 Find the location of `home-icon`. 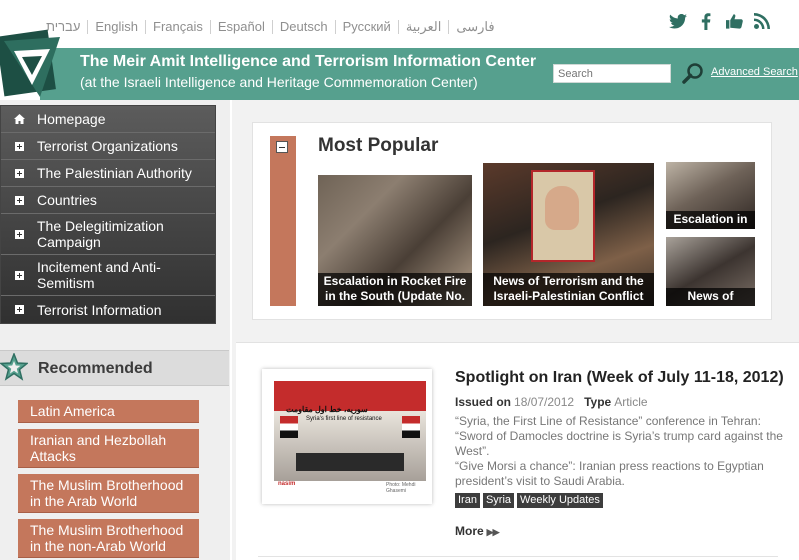

home-icon is located at coordinates (19, 119).